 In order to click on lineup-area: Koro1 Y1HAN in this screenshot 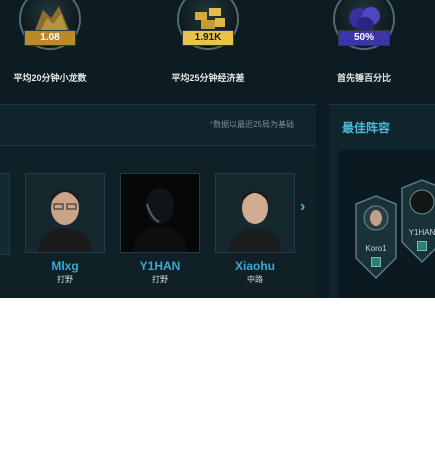, I will do `click(387, 224)`.